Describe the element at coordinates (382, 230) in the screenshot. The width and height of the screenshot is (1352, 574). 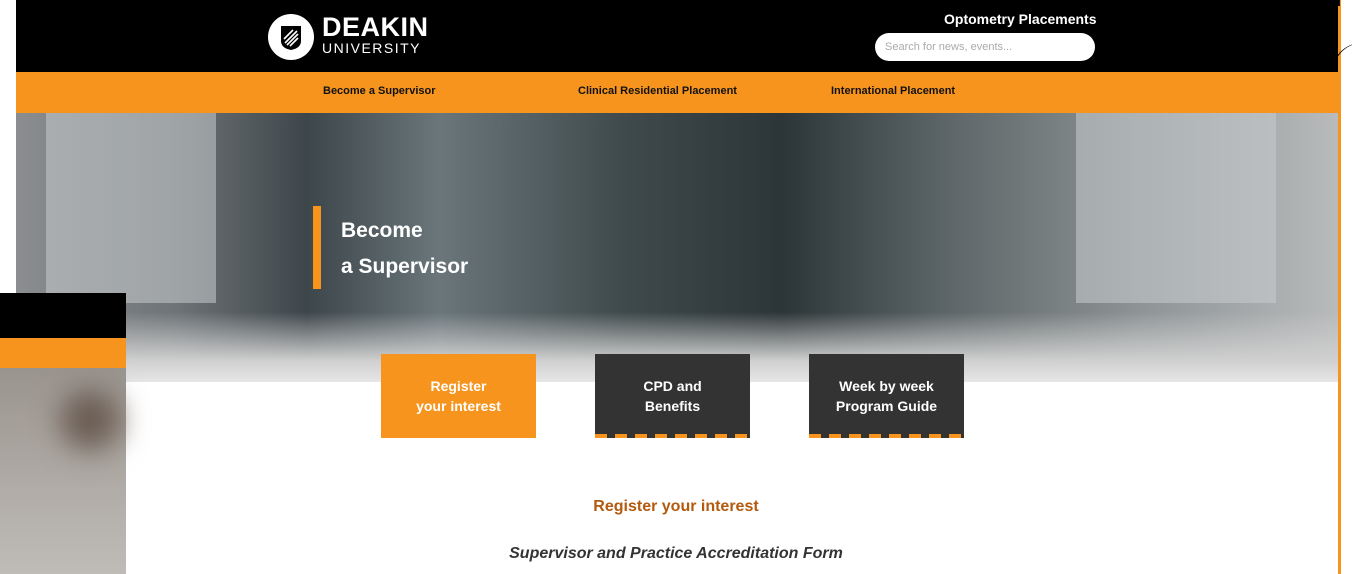
I see `hero-title-line1: Become` at that location.